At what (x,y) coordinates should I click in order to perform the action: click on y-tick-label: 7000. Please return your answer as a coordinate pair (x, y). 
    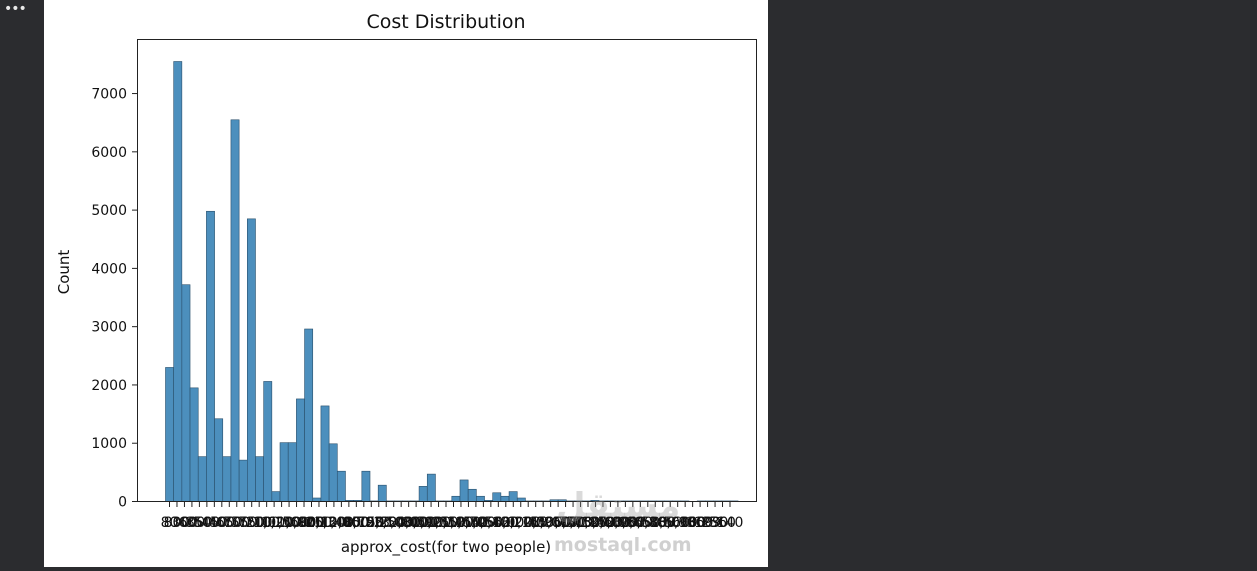
    Looking at the image, I should click on (109, 95).